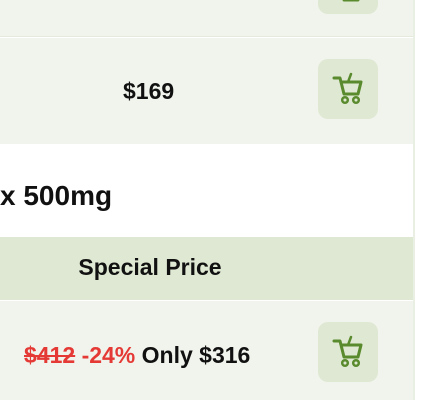  What do you see at coordinates (137, 355) in the screenshot?
I see `price-line: $412 -24% Only $316` at bounding box center [137, 355].